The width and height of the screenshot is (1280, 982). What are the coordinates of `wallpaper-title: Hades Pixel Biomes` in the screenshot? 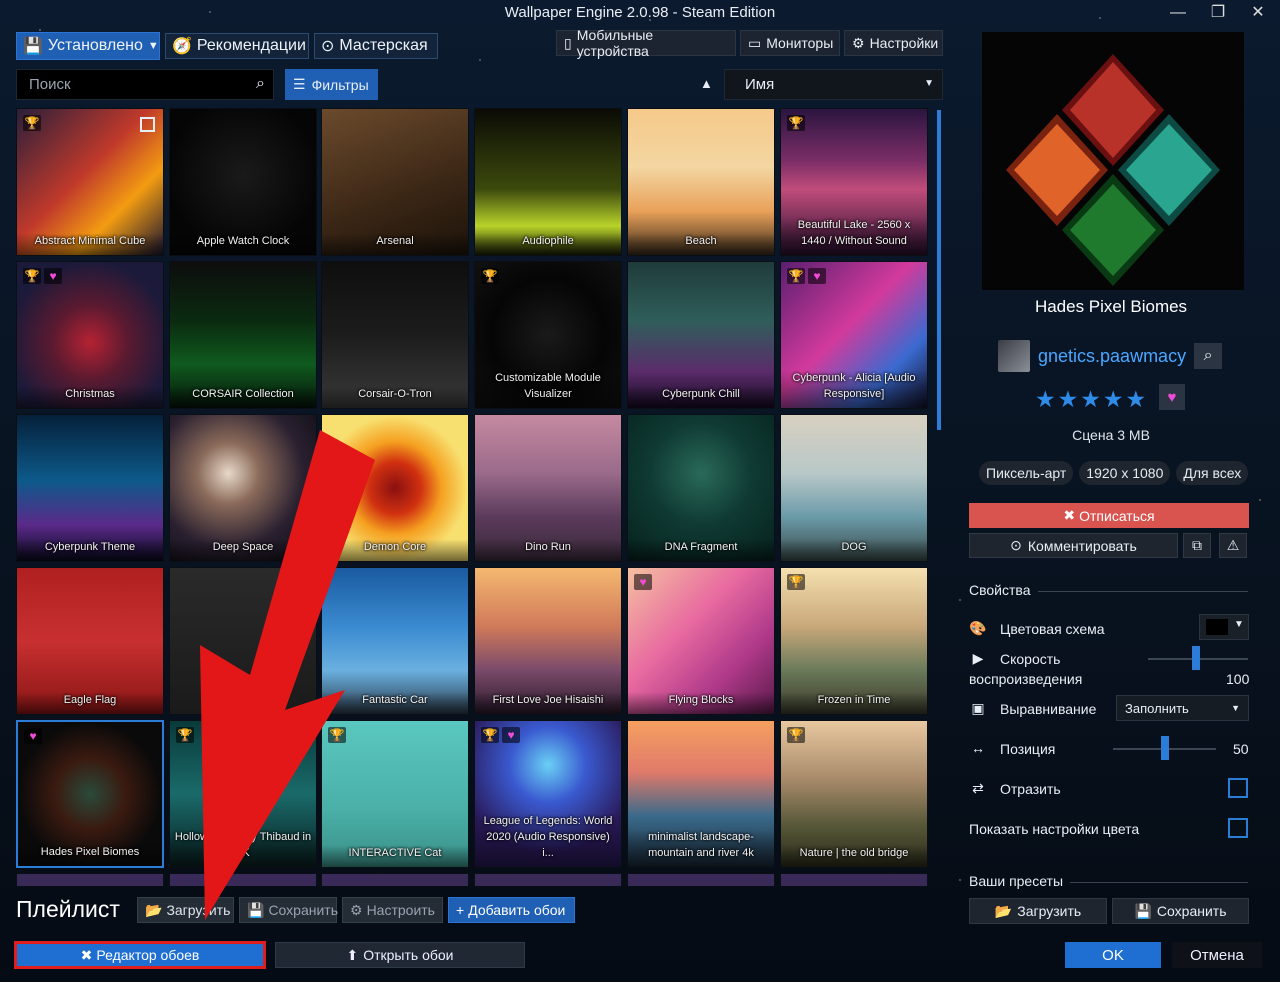 It's located at (1111, 306).